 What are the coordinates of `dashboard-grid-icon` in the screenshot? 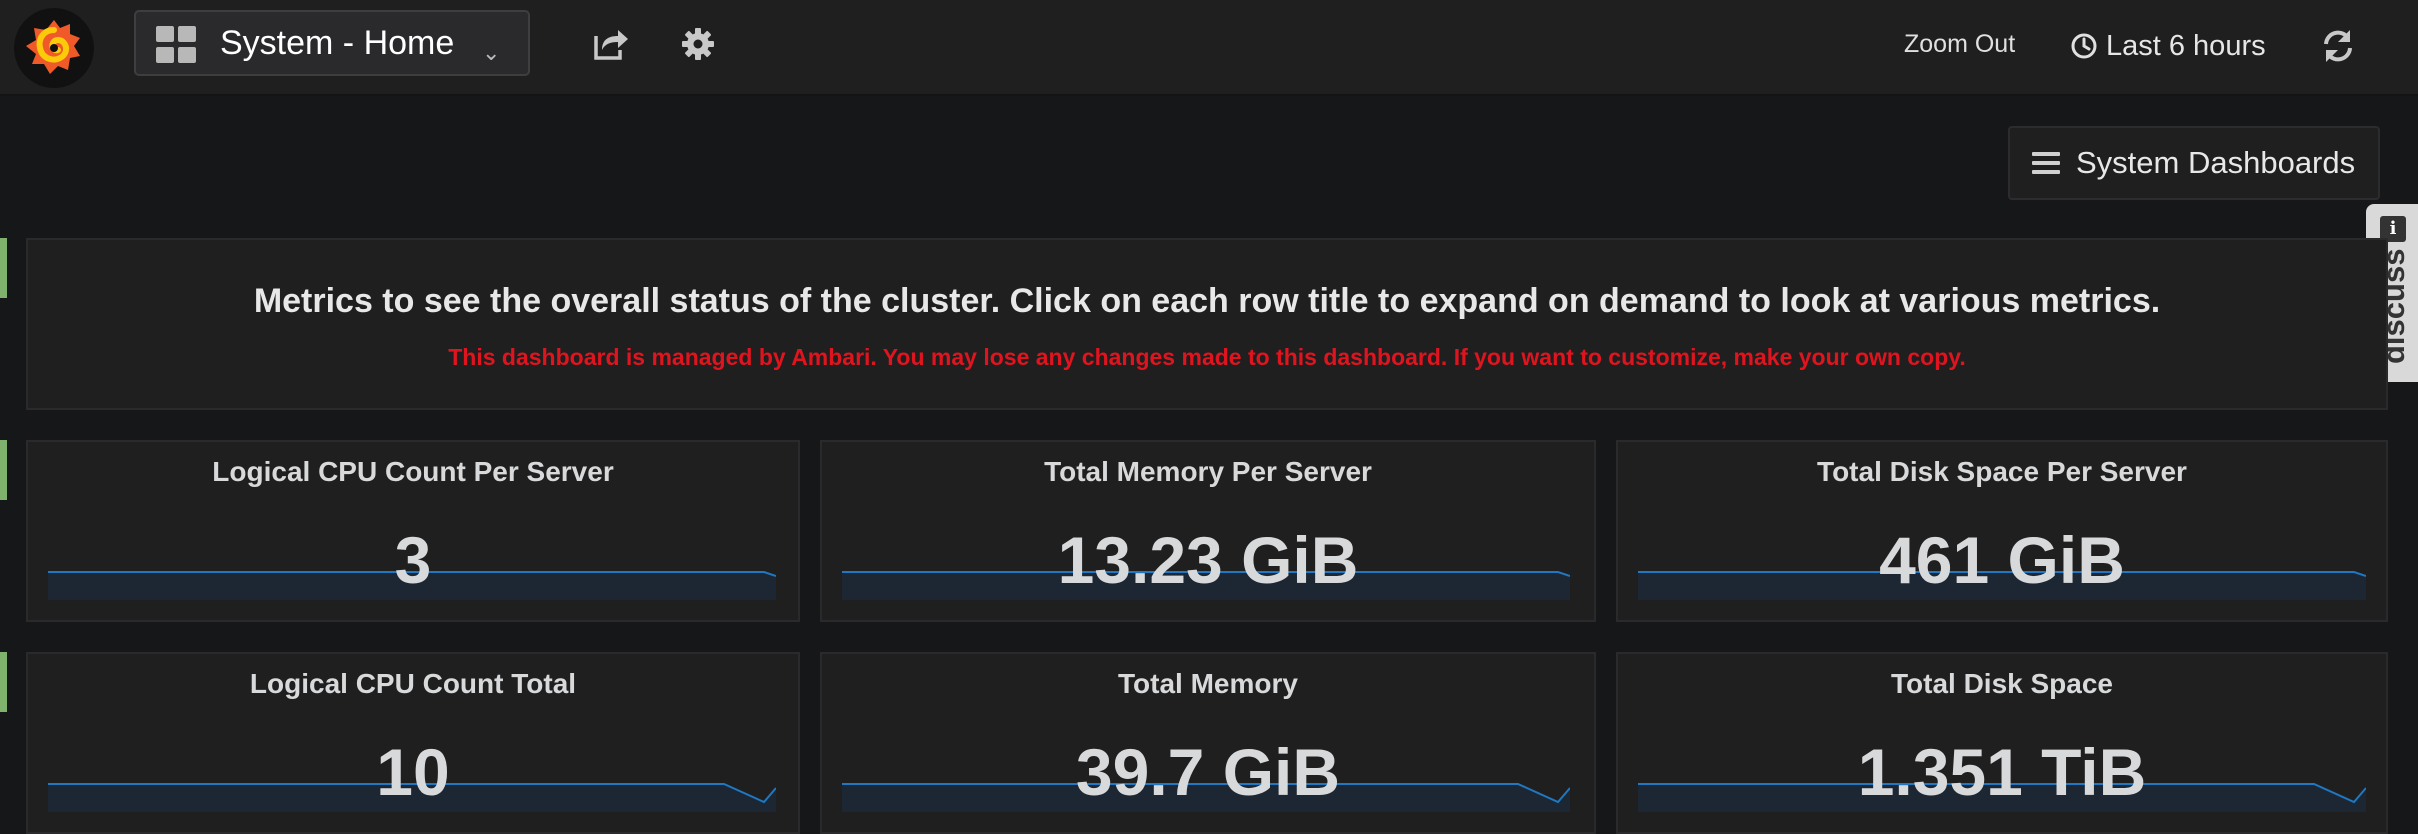 It's located at (177, 45).